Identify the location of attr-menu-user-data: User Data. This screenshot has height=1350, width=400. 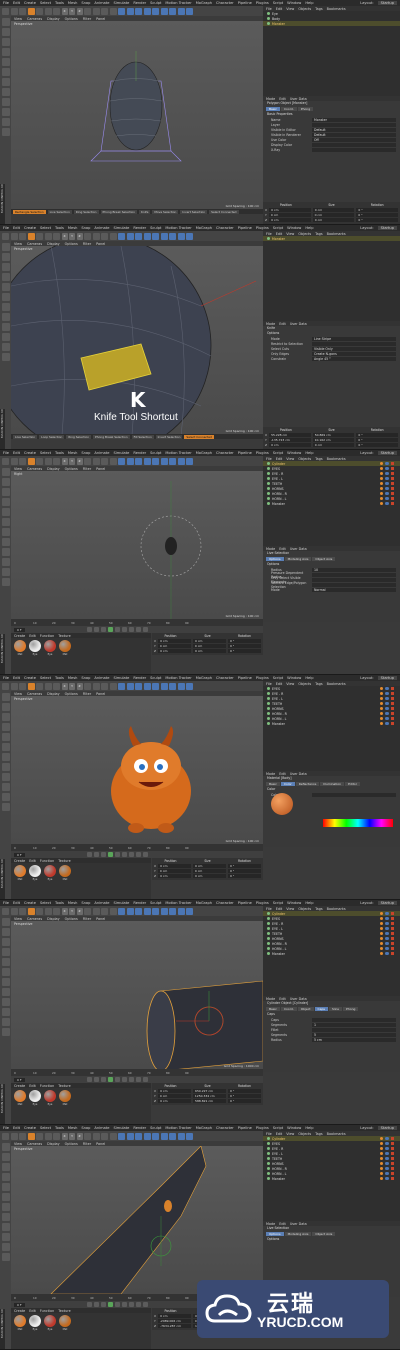
(298, 549).